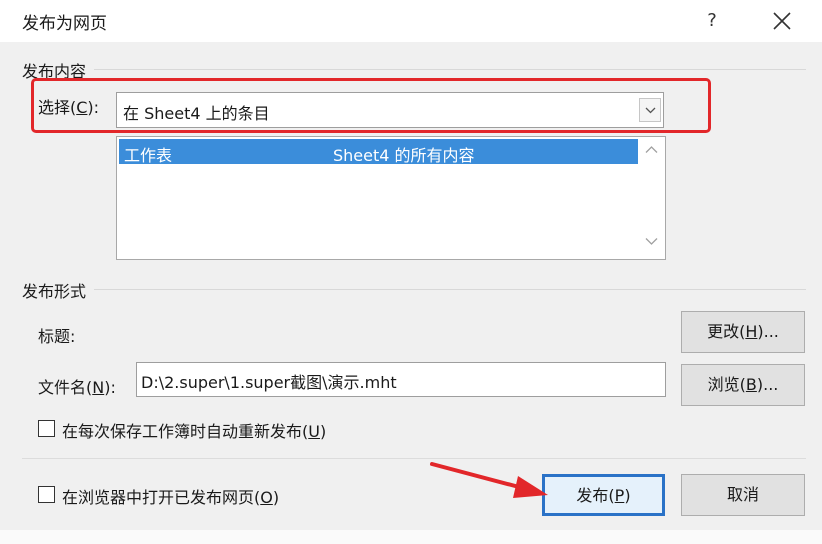  What do you see at coordinates (411, 537) in the screenshot?
I see `background-strip` at bounding box center [411, 537].